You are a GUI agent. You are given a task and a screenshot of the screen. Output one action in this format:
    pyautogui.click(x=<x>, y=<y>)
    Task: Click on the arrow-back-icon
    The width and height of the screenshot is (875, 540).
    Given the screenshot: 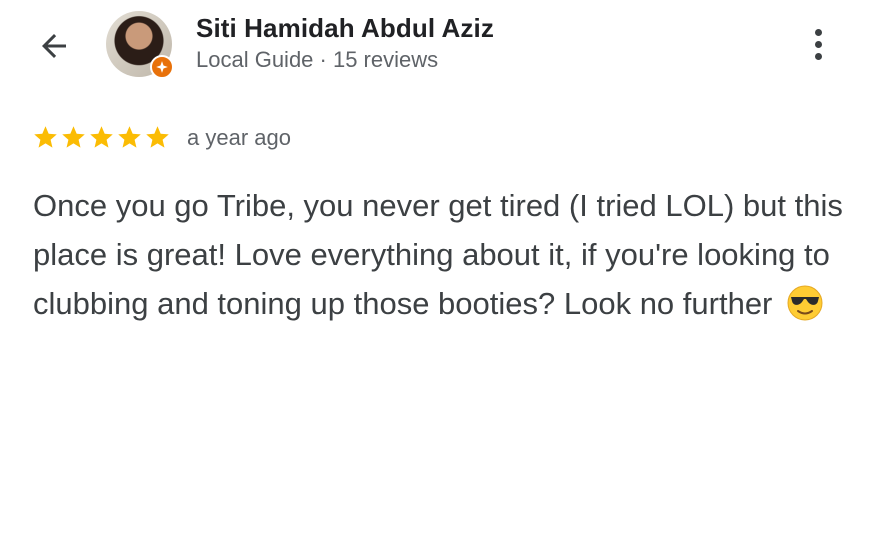 What is the action you would take?
    pyautogui.click(x=54, y=46)
    